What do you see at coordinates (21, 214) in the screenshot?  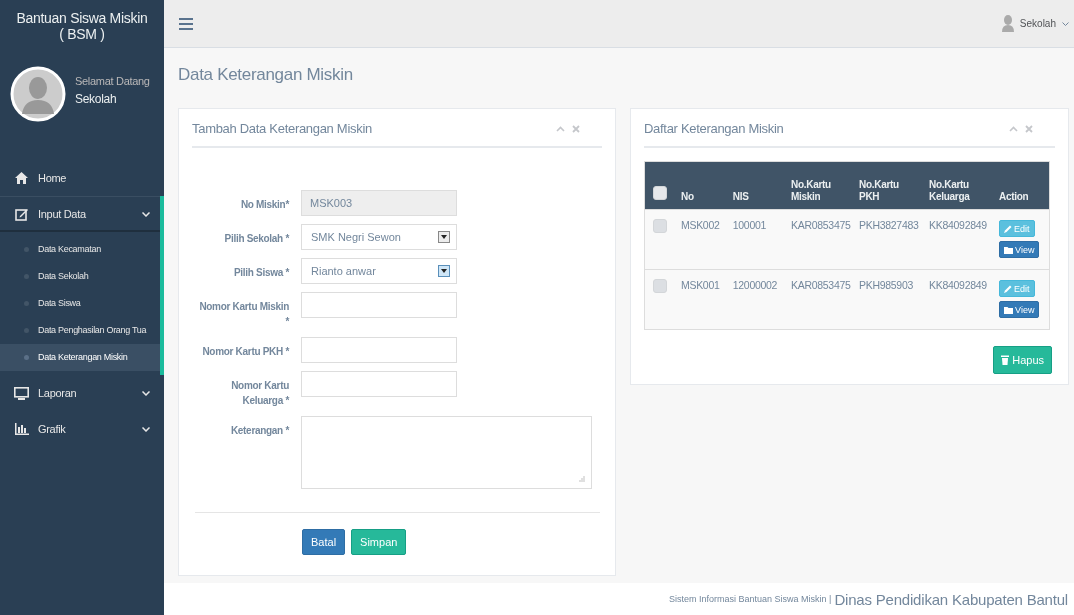 I see `edit-icon` at bounding box center [21, 214].